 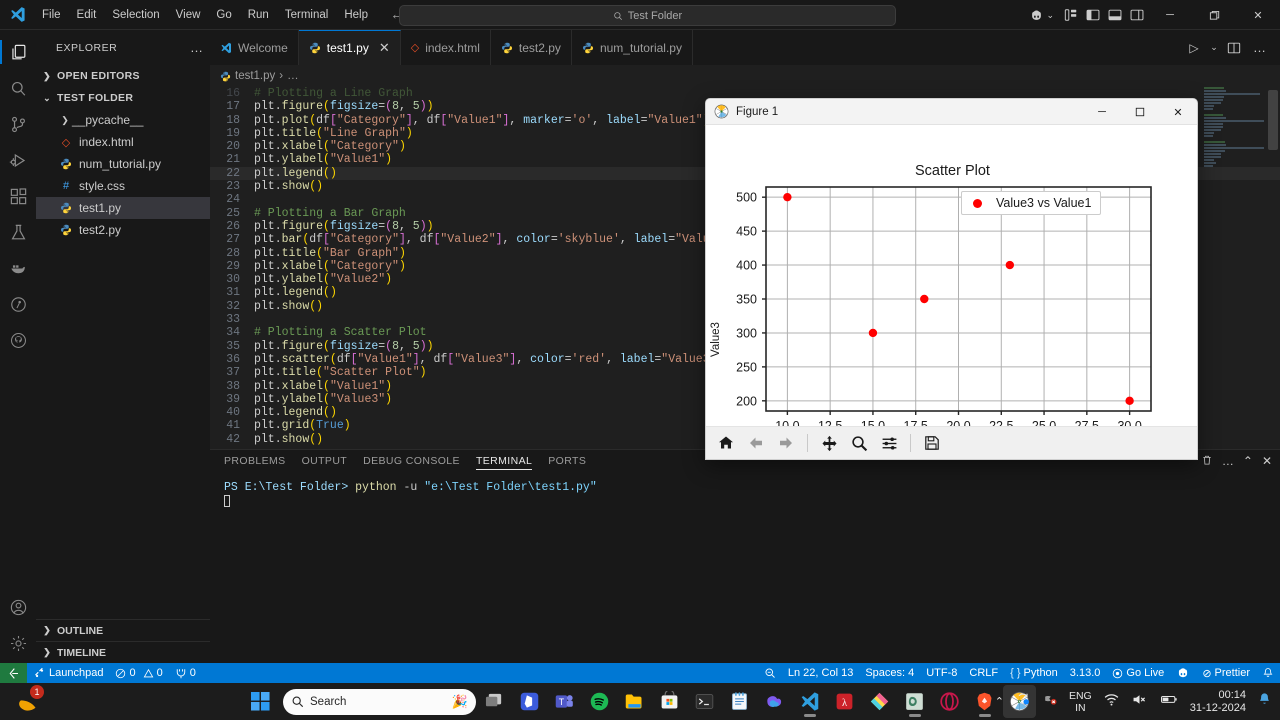 I want to click on window-close-button: ✕, so click(x=1258, y=15).